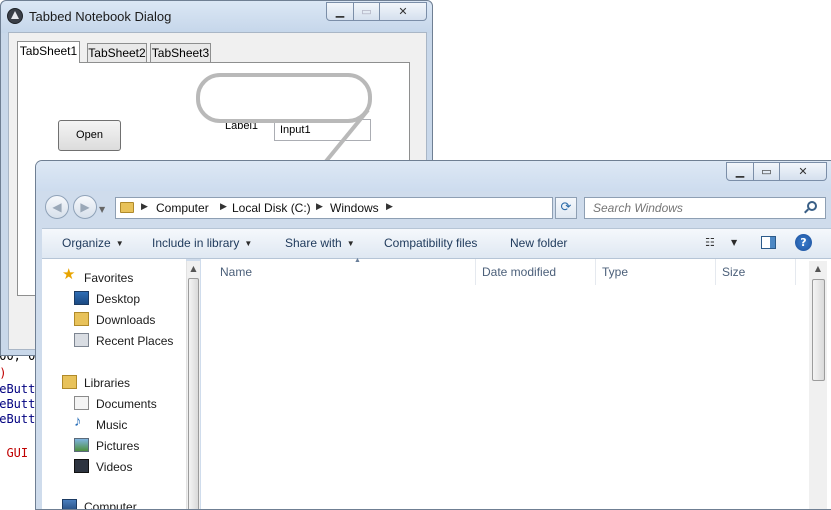  Describe the element at coordinates (78, 421) in the screenshot. I see `music-icon: ♪` at that location.